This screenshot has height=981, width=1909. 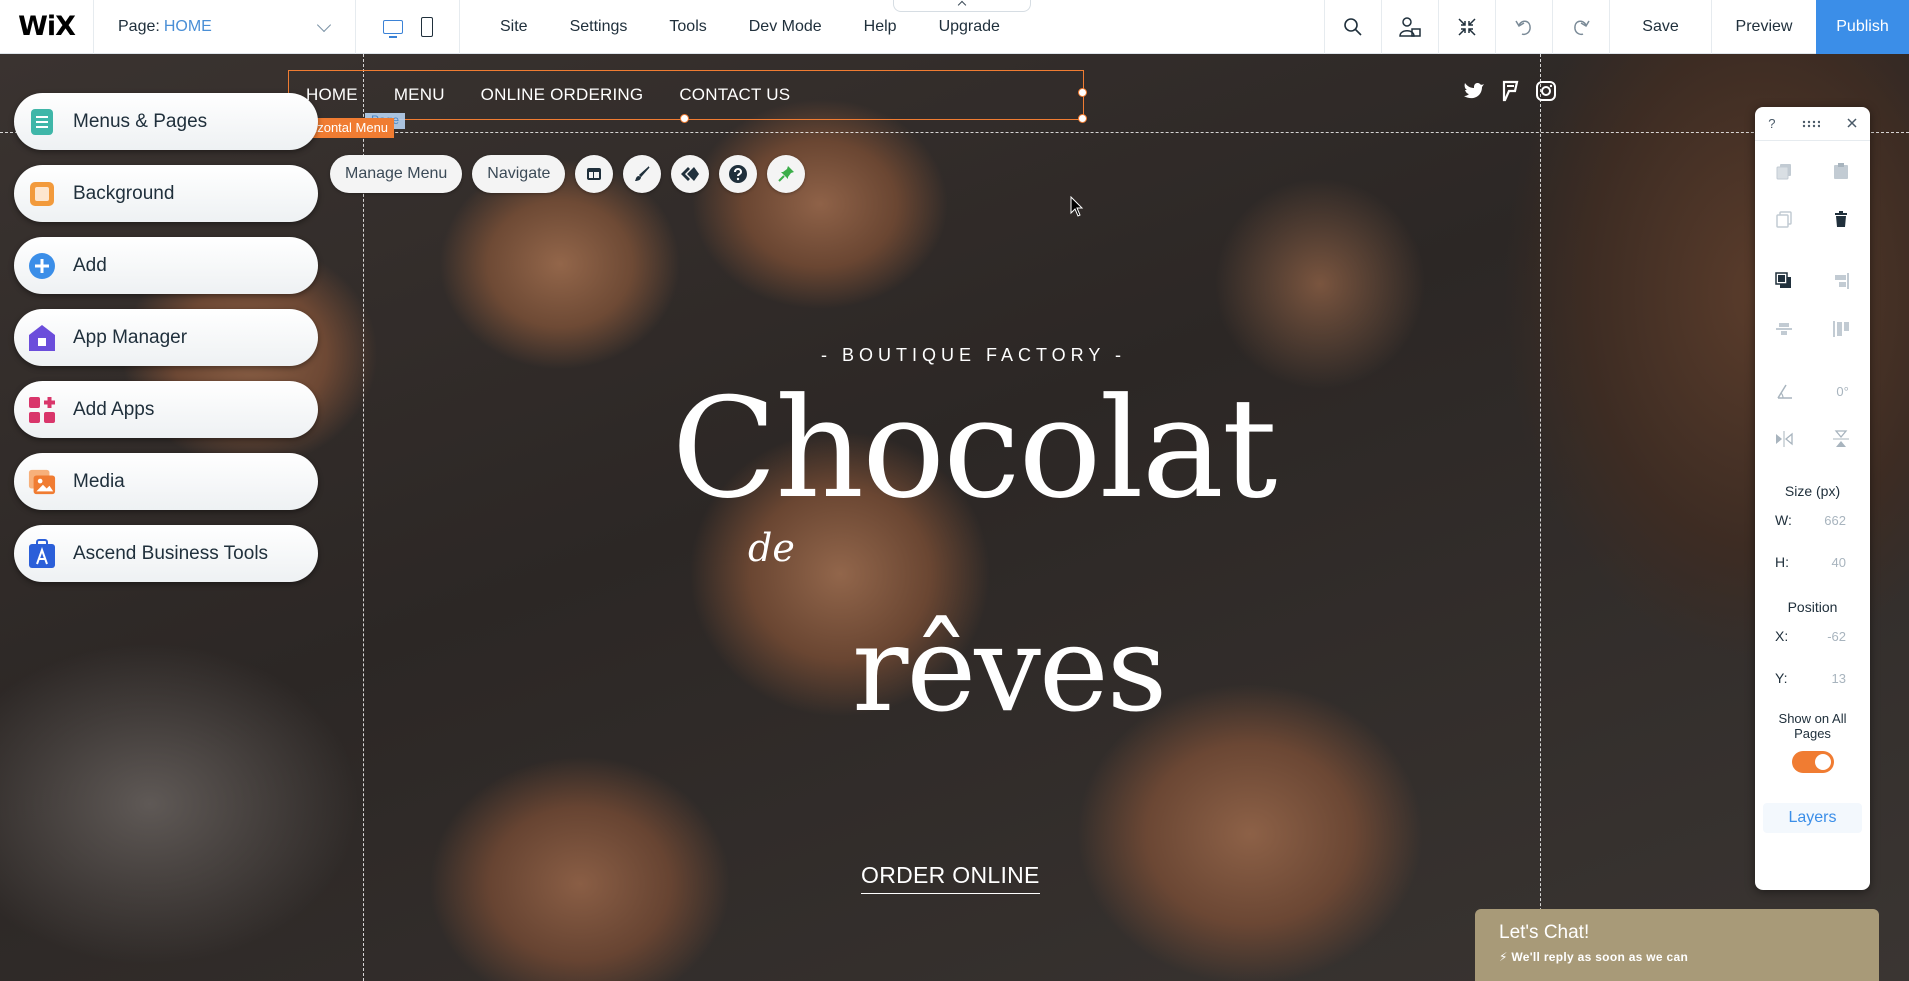 What do you see at coordinates (1546, 91) in the screenshot?
I see `instagram-icon` at bounding box center [1546, 91].